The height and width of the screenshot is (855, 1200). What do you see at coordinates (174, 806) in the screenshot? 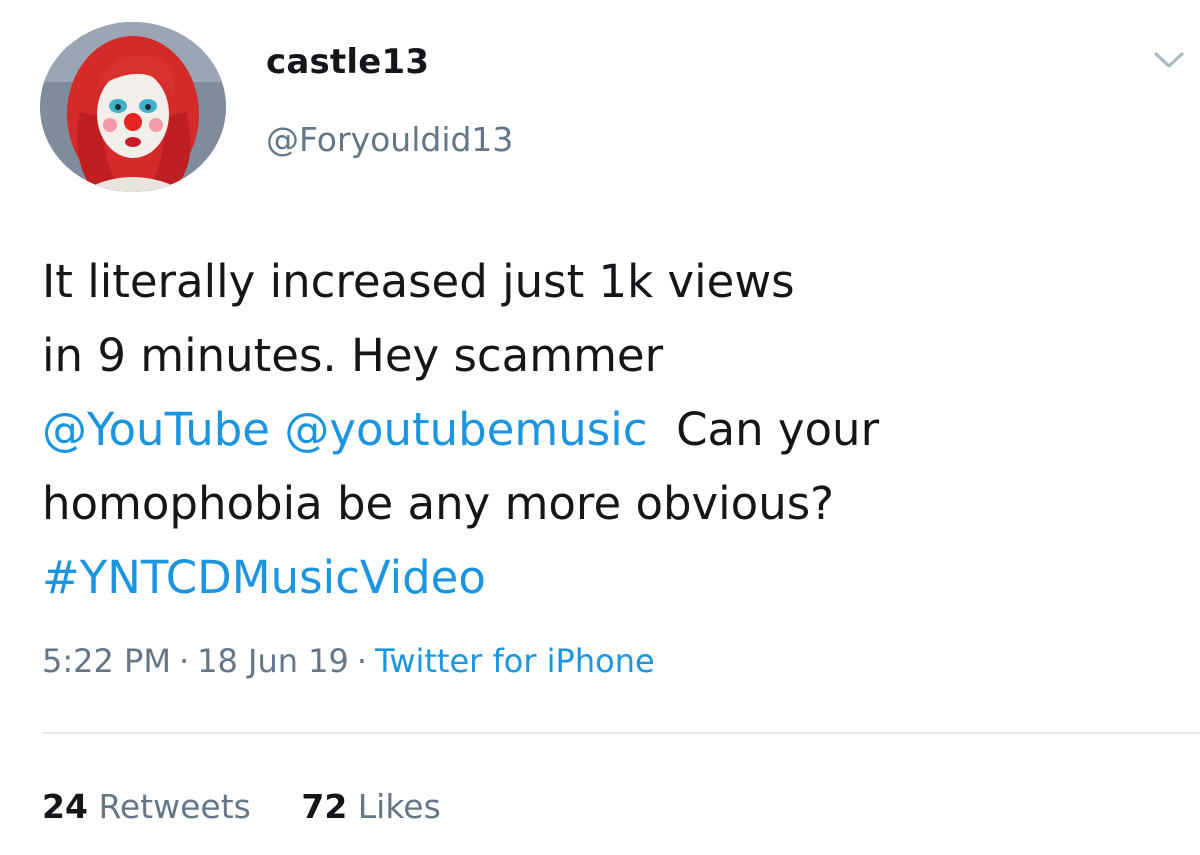
I see `retweets-label: Retweets` at bounding box center [174, 806].